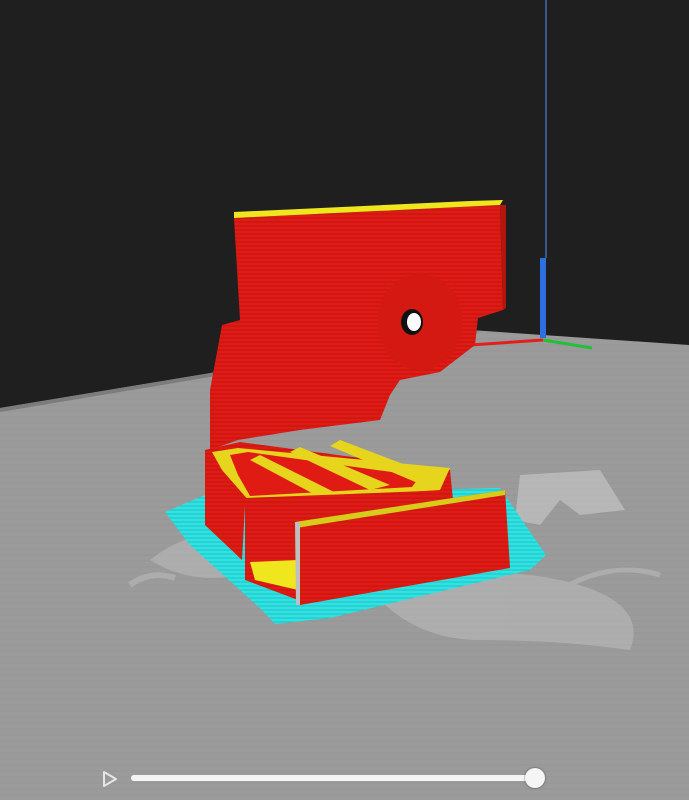  I want to click on layer-slider-thumb, so click(535, 778).